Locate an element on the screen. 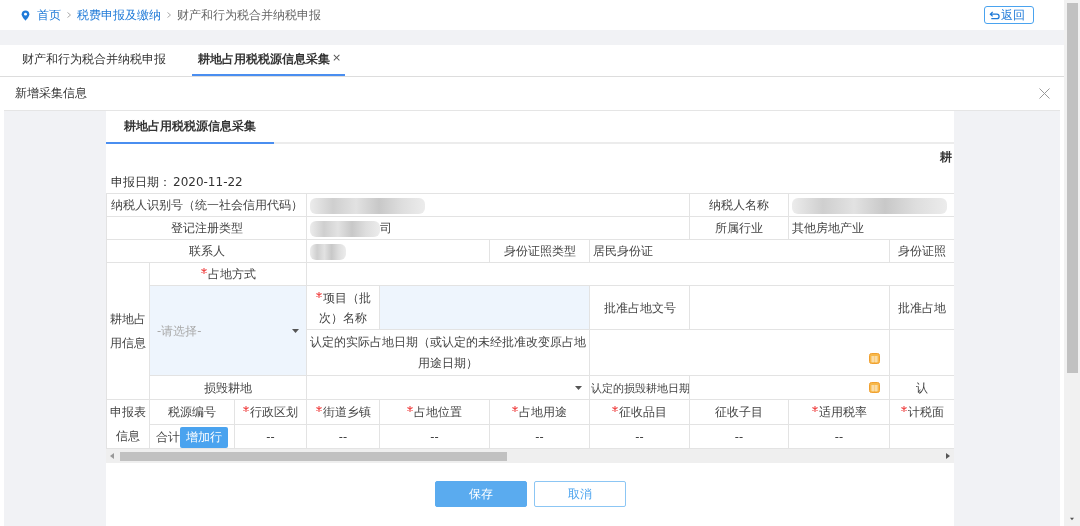 This screenshot has height=526, width=1080. scroll-left-icon is located at coordinates (112, 456).